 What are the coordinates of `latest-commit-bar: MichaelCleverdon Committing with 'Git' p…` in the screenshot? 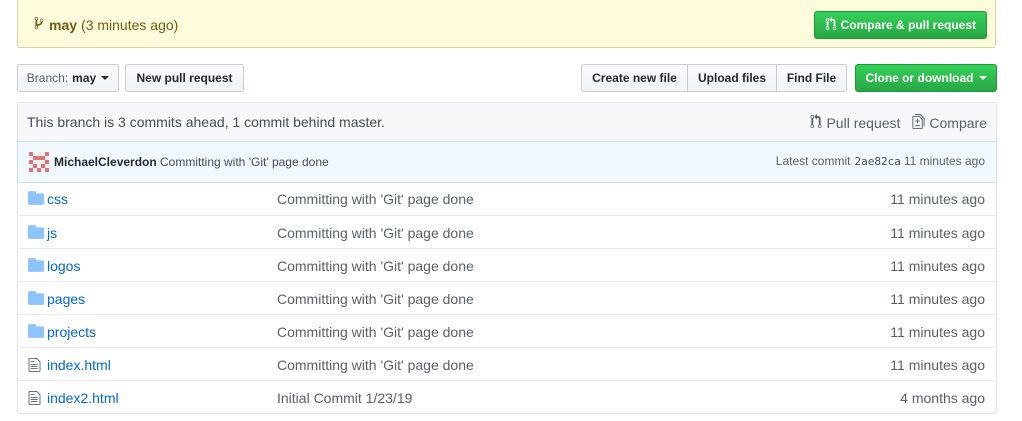 It's located at (507, 162).